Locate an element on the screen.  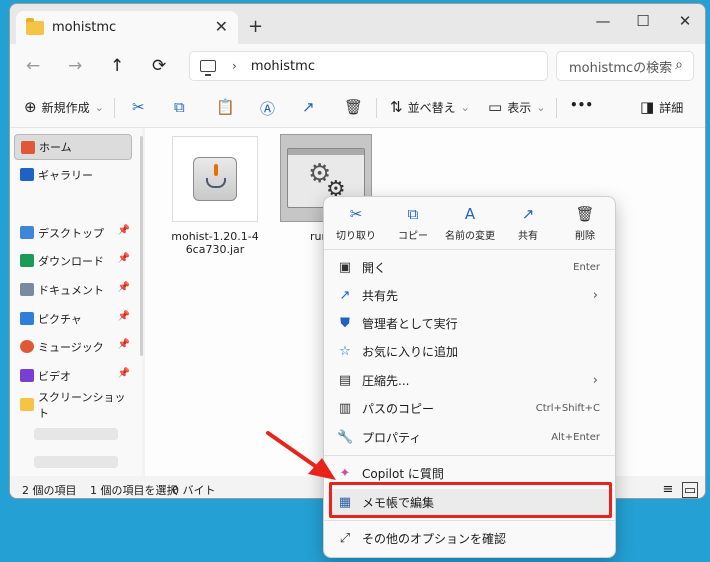
view-label: 表示 is located at coordinates (519, 107).